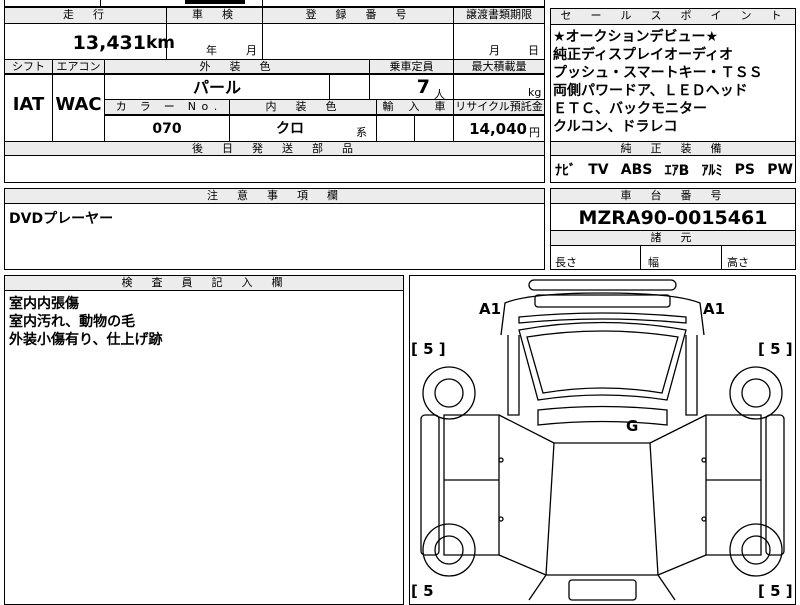  Describe the element at coordinates (615, 127) in the screenshot. I see `sales-point-line: クルコン、ドラレコ` at that location.